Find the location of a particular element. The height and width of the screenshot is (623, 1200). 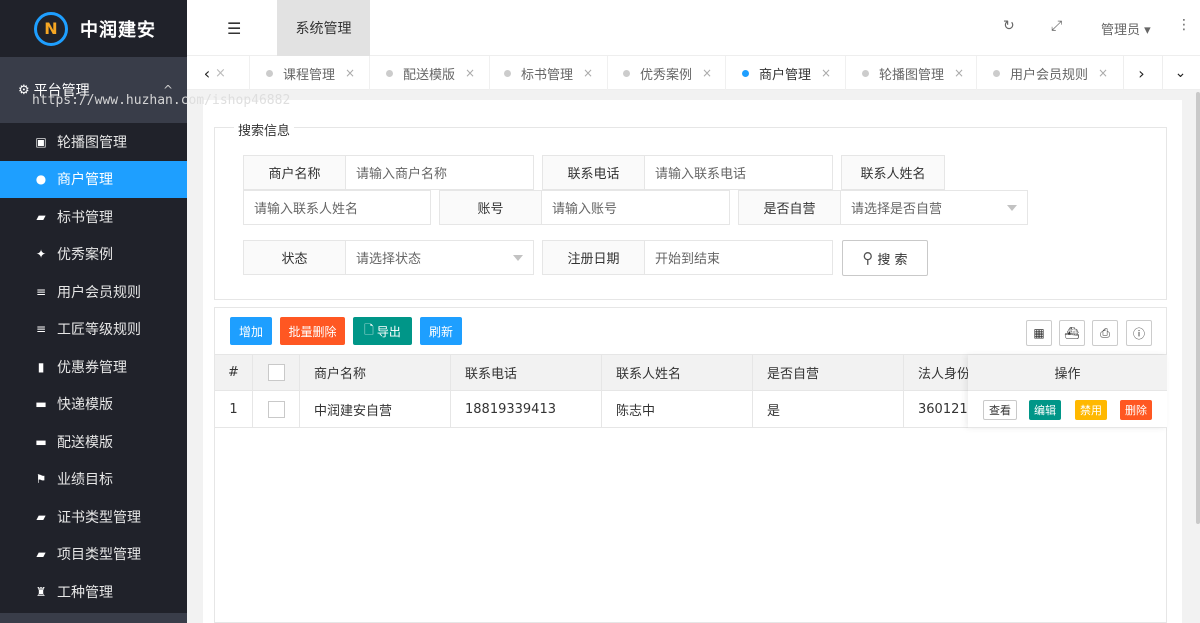

nav-item-cases: ✦ 优秀案例 is located at coordinates (93, 254).